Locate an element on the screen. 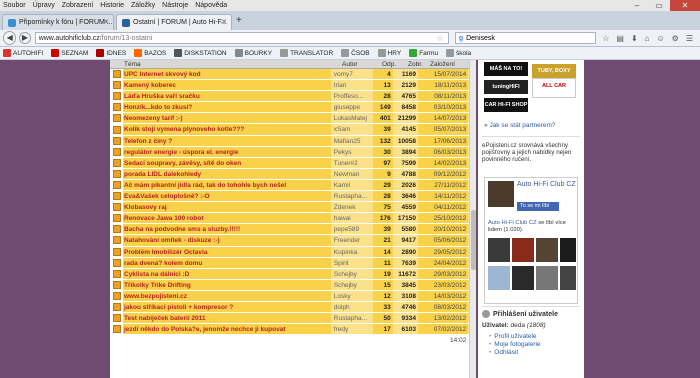  topic-author: giuseppe is located at coordinates (352, 107).